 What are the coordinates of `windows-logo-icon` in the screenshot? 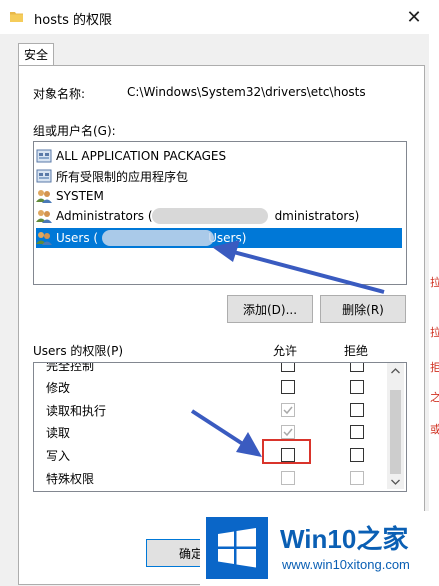 It's located at (237, 548).